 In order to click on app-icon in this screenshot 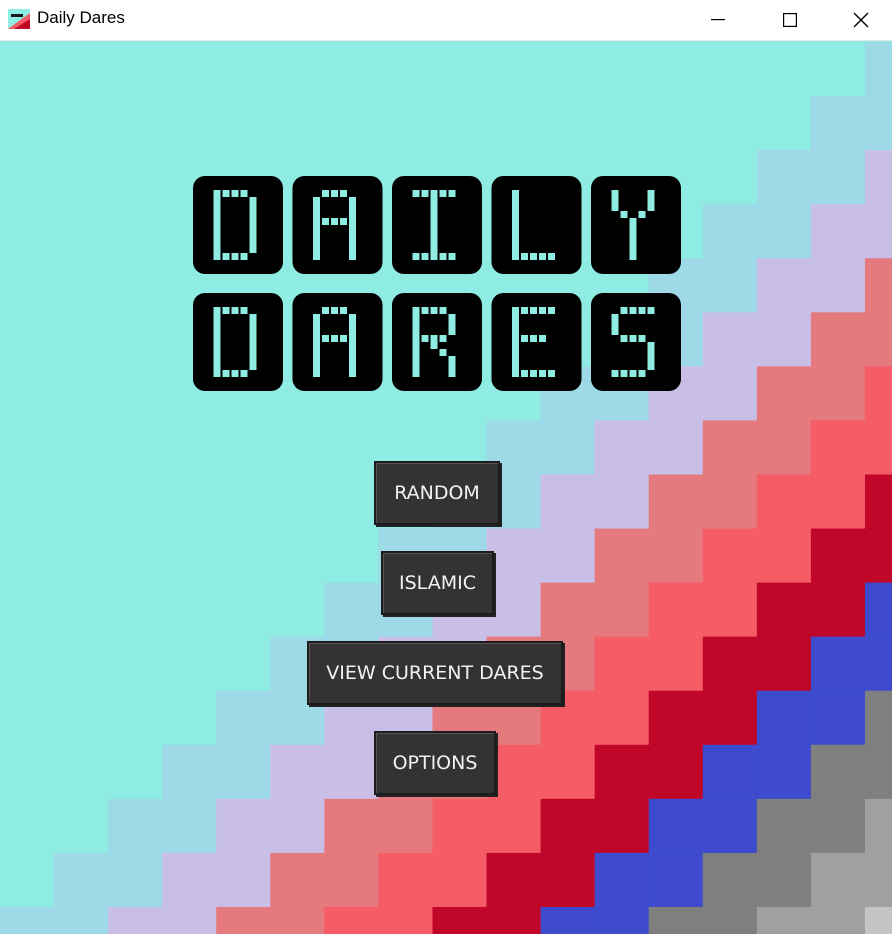, I will do `click(19, 19)`.